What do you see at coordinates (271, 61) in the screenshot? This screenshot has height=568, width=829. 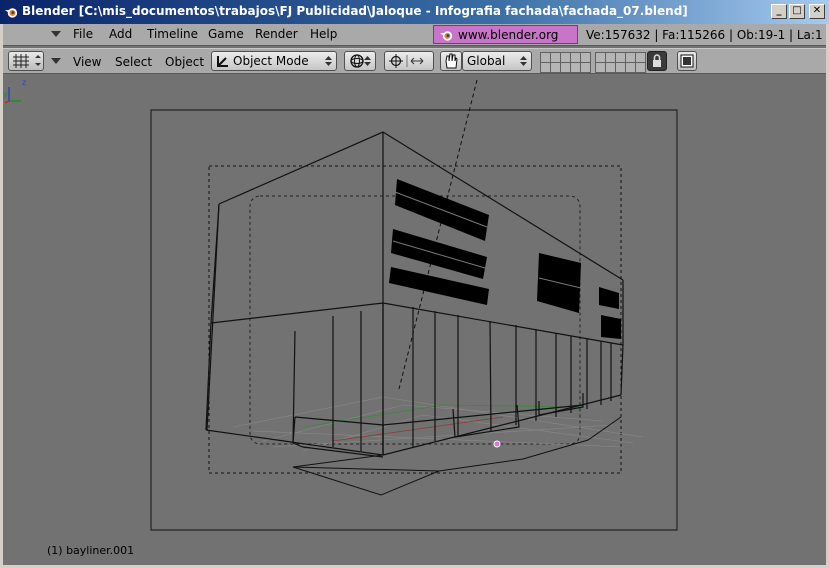 I see `mode-label: Object Mode` at bounding box center [271, 61].